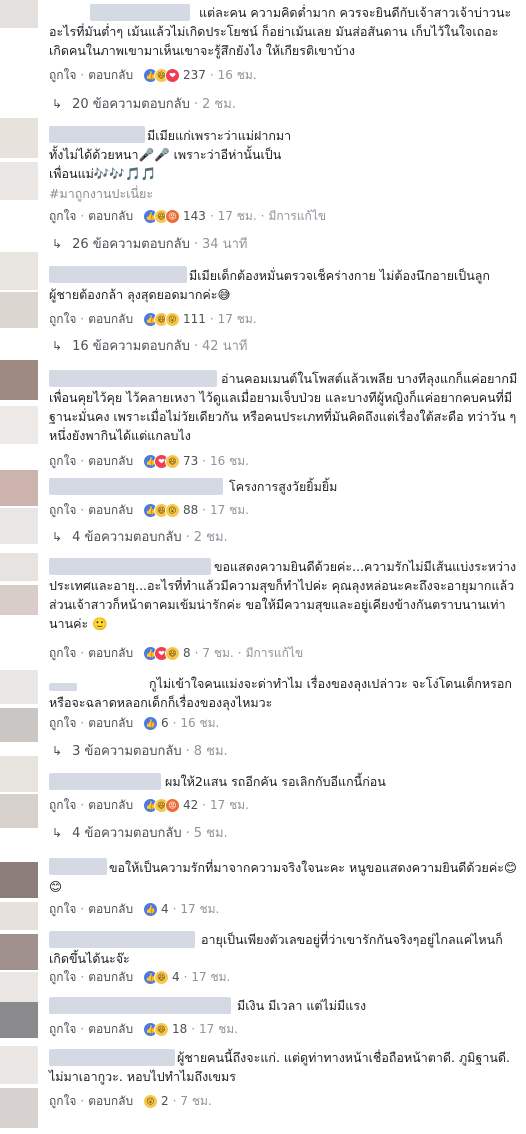  I want to click on view-replies-link: ↳ 4 ข้อความตอบกลับ · 5 ชม., so click(140, 833).